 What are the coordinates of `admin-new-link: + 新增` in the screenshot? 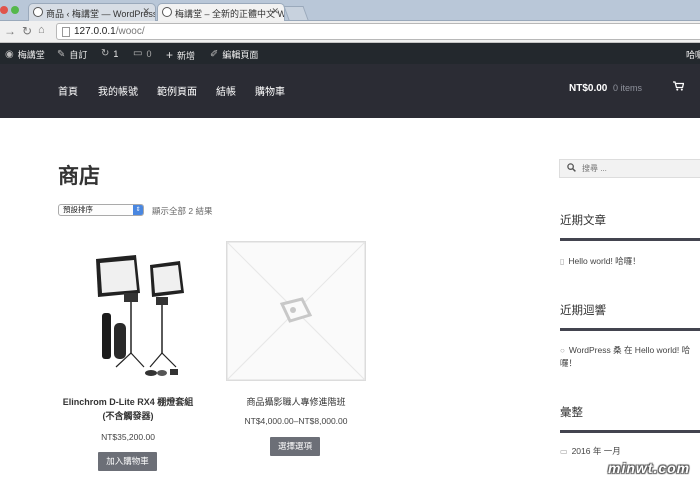 It's located at (180, 55).